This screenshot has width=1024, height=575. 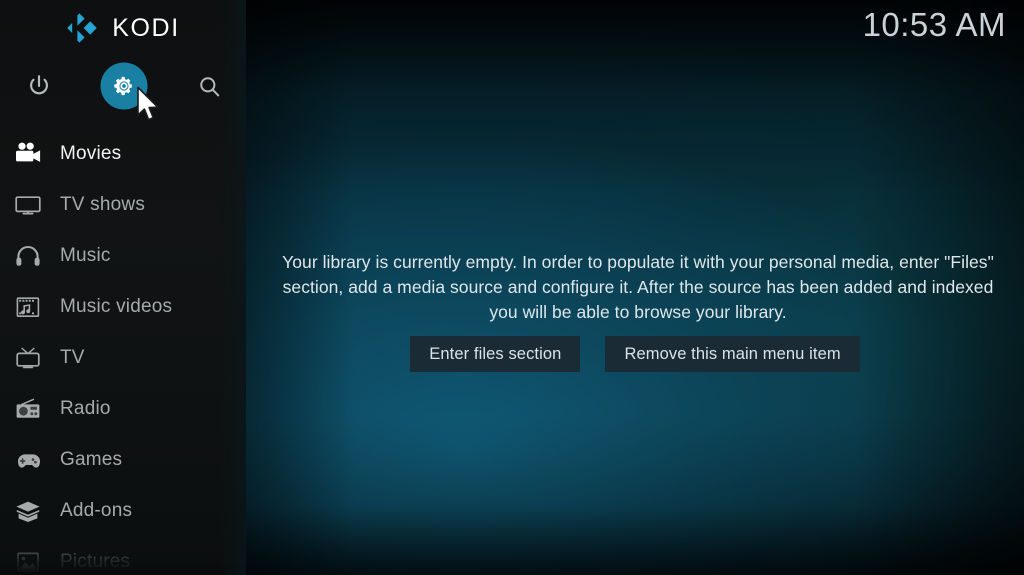 I want to click on crt-tv-icon, so click(x=28, y=358).